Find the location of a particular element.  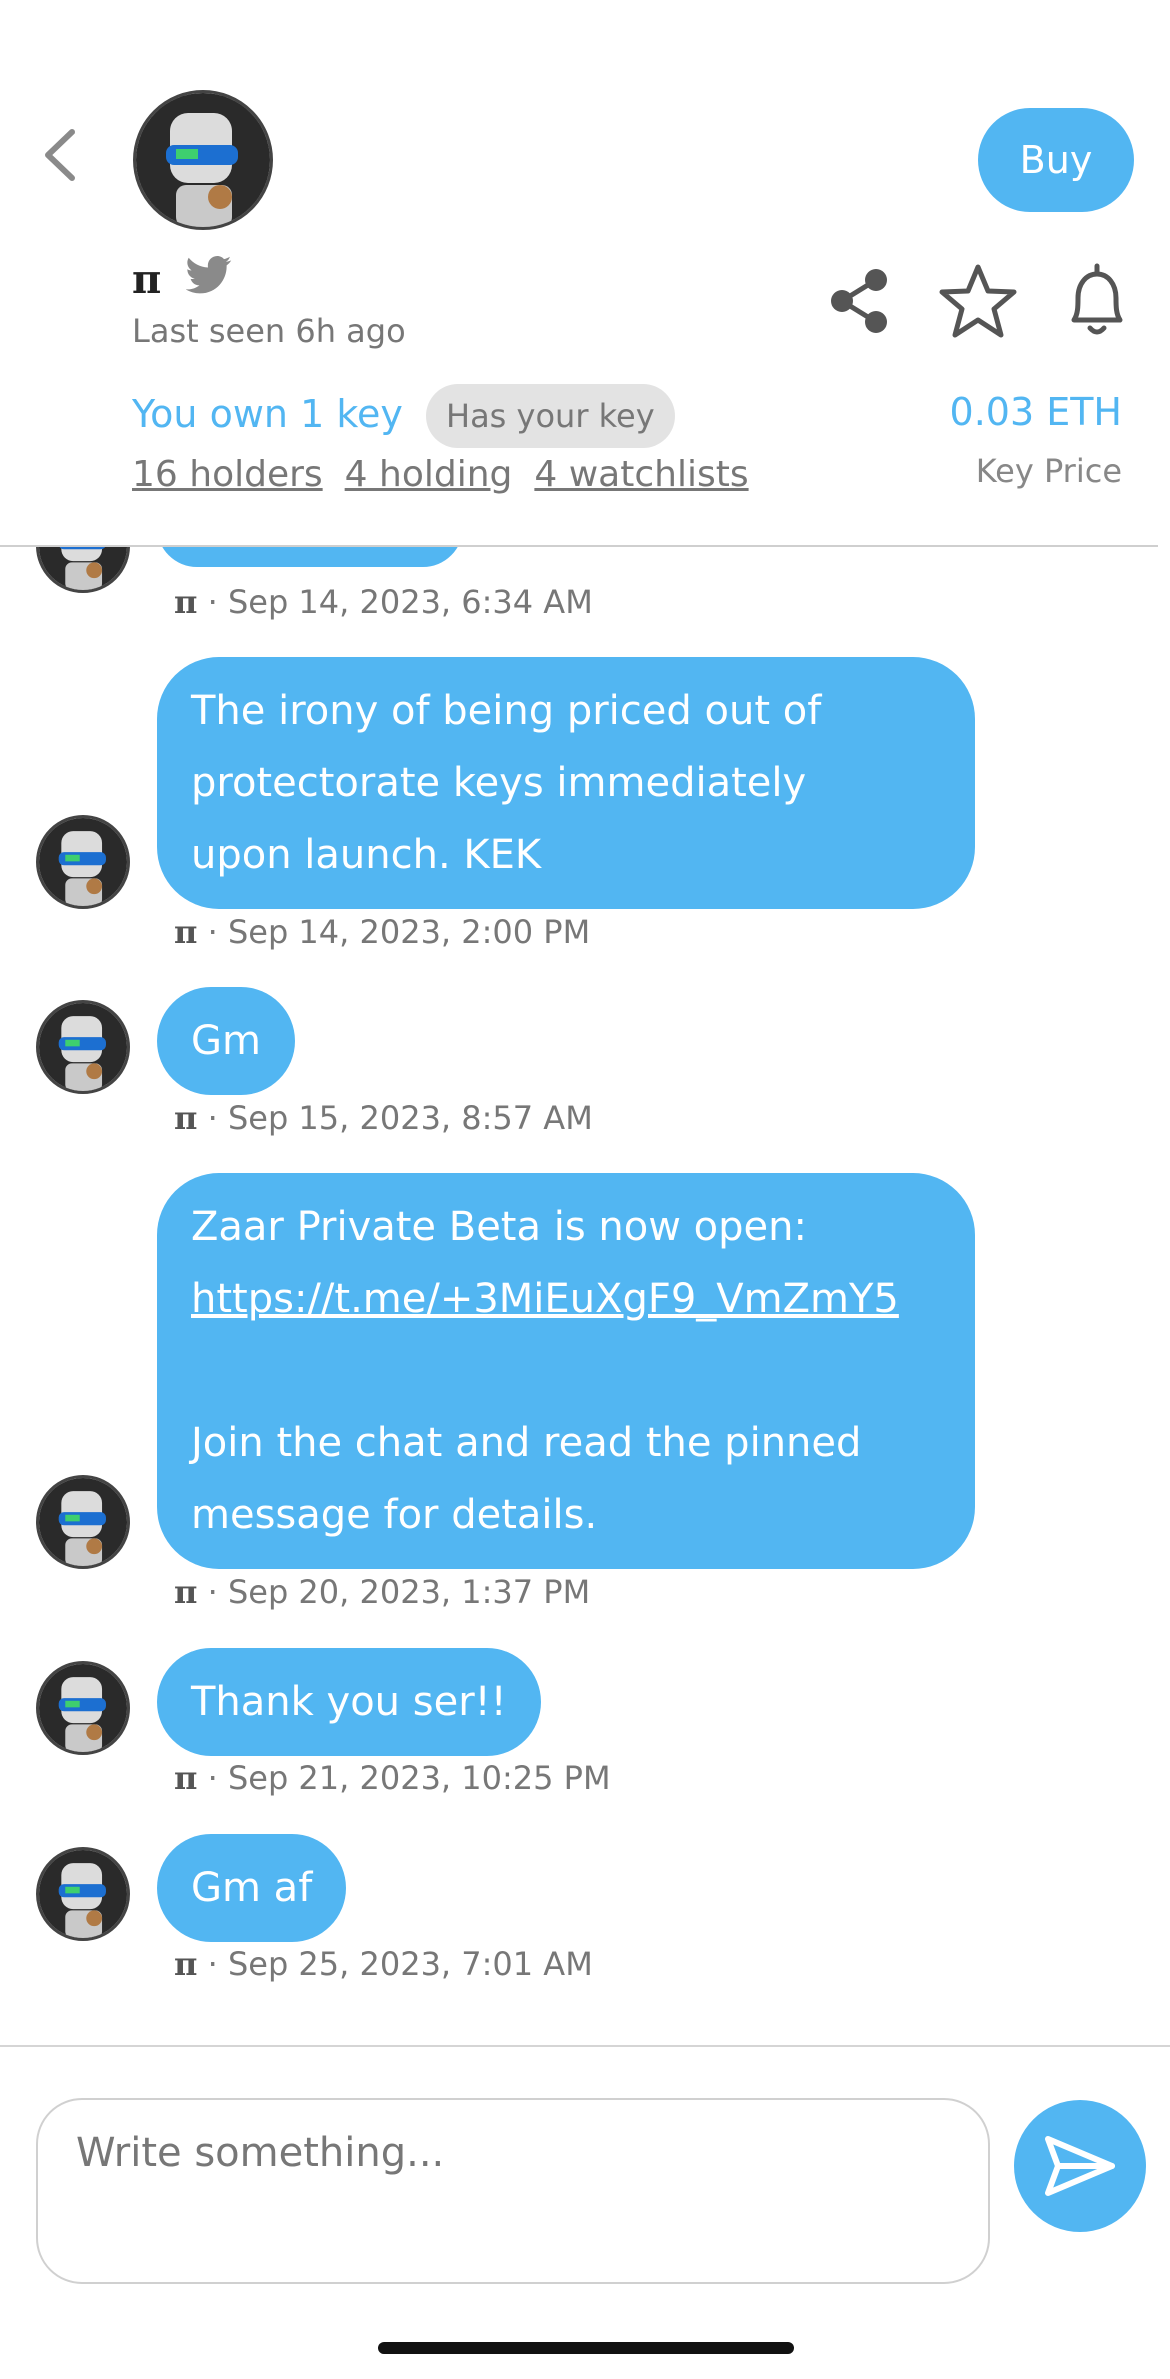

message-line: upon launch. KEK is located at coordinates (366, 855).